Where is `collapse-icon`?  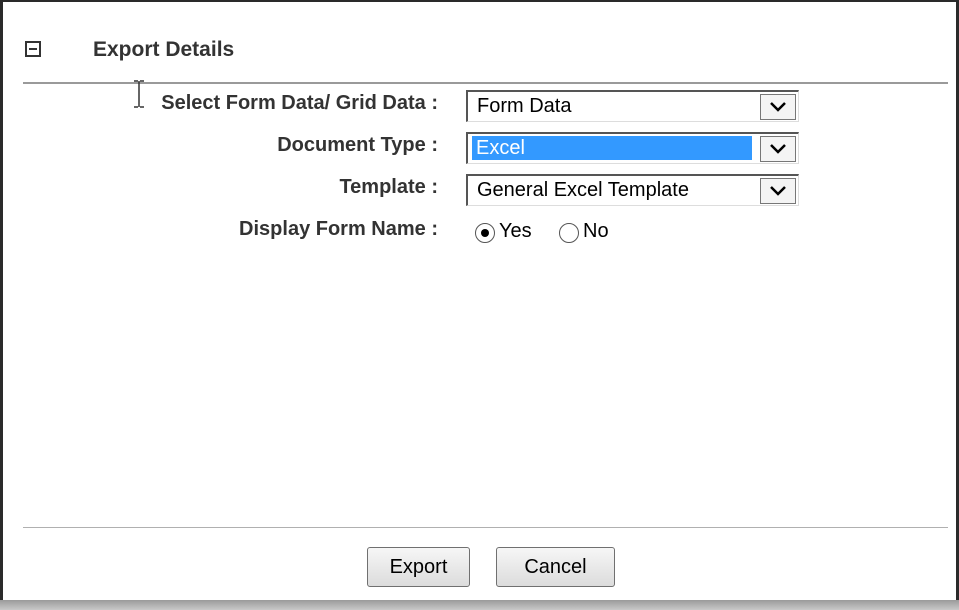 collapse-icon is located at coordinates (33, 49).